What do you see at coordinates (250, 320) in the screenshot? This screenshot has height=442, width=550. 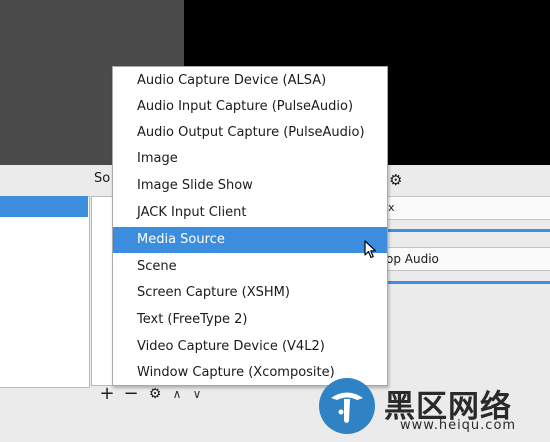 I see `menu-item-text-freetype: Text (FreeType 2)` at bounding box center [250, 320].